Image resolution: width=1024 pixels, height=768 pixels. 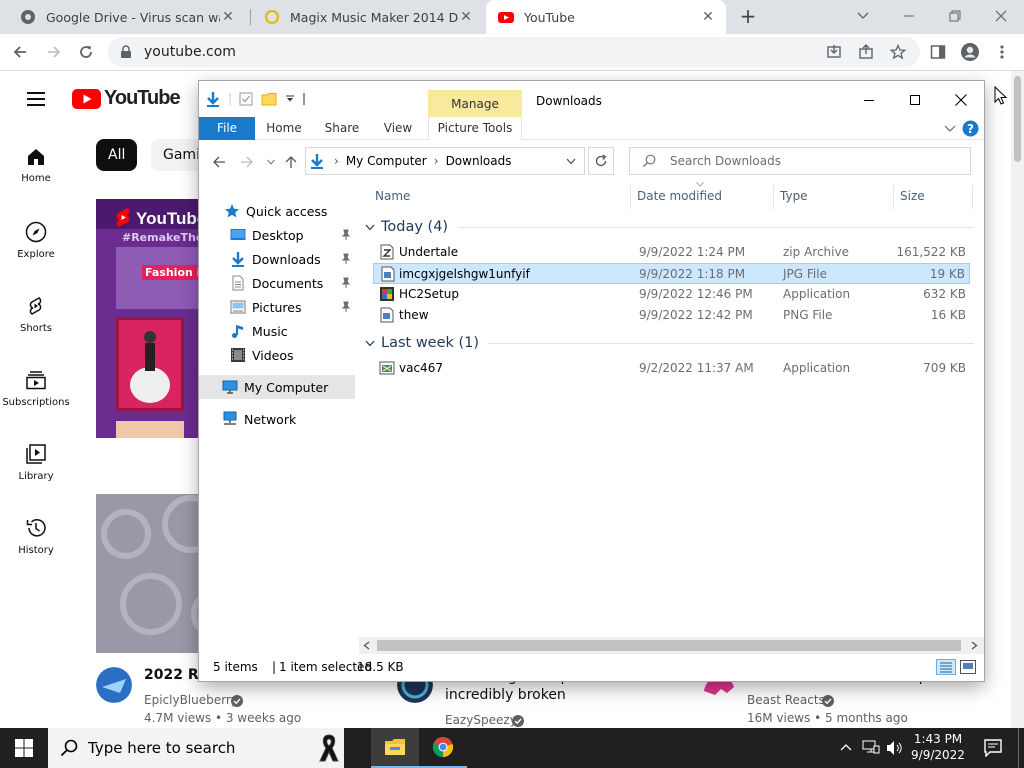 What do you see at coordinates (481, 720) in the screenshot?
I see `channel-name: EazySpeezy` at bounding box center [481, 720].